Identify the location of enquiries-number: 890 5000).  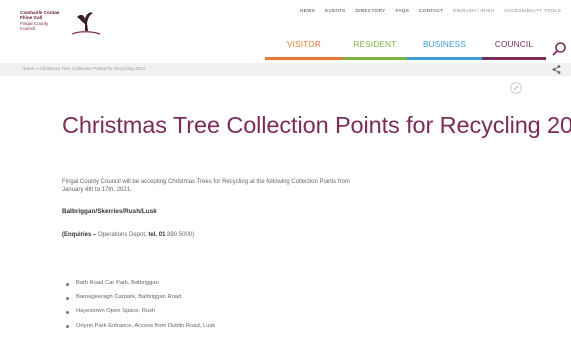
(180, 235).